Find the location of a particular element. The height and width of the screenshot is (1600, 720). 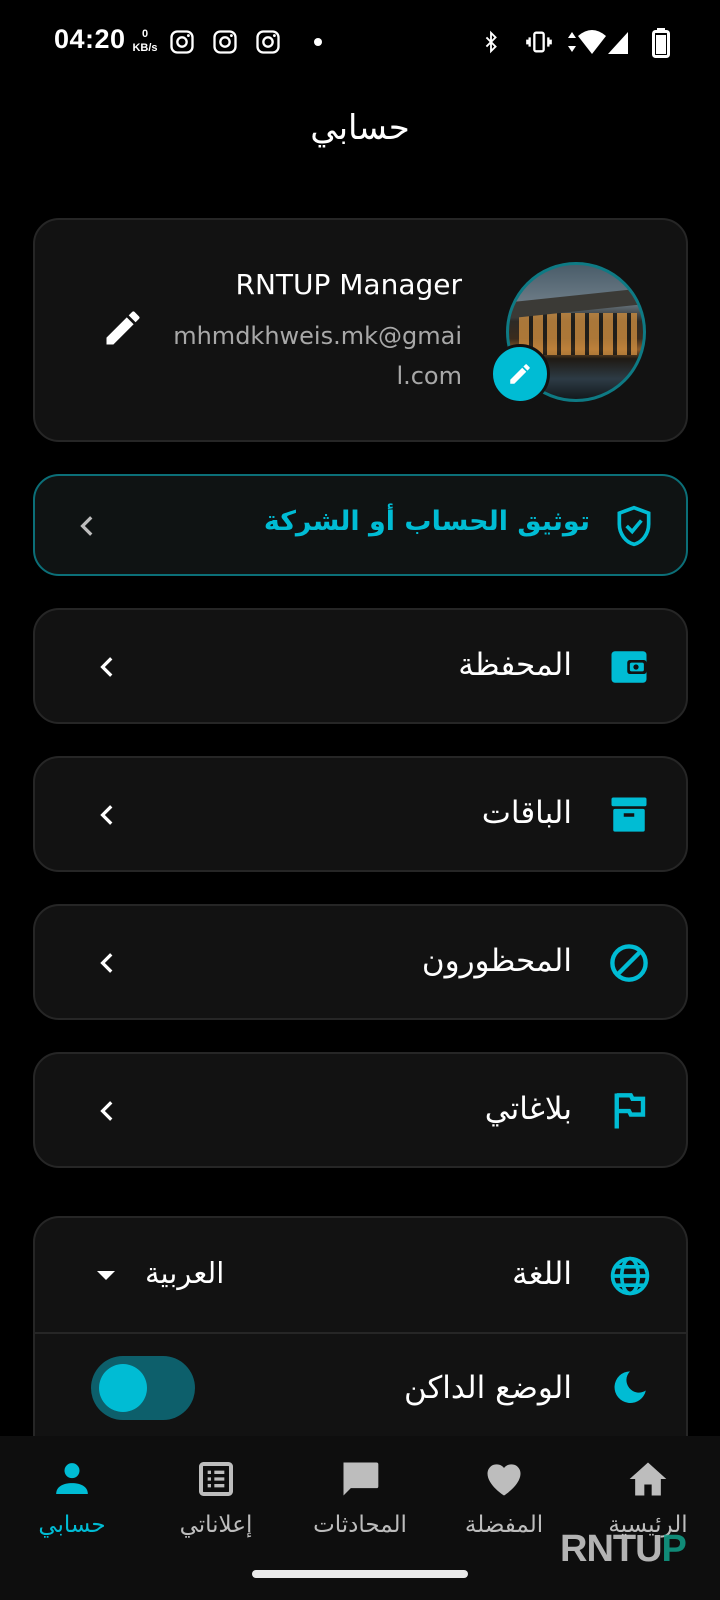

dark-mode-toggle is located at coordinates (143, 1388).